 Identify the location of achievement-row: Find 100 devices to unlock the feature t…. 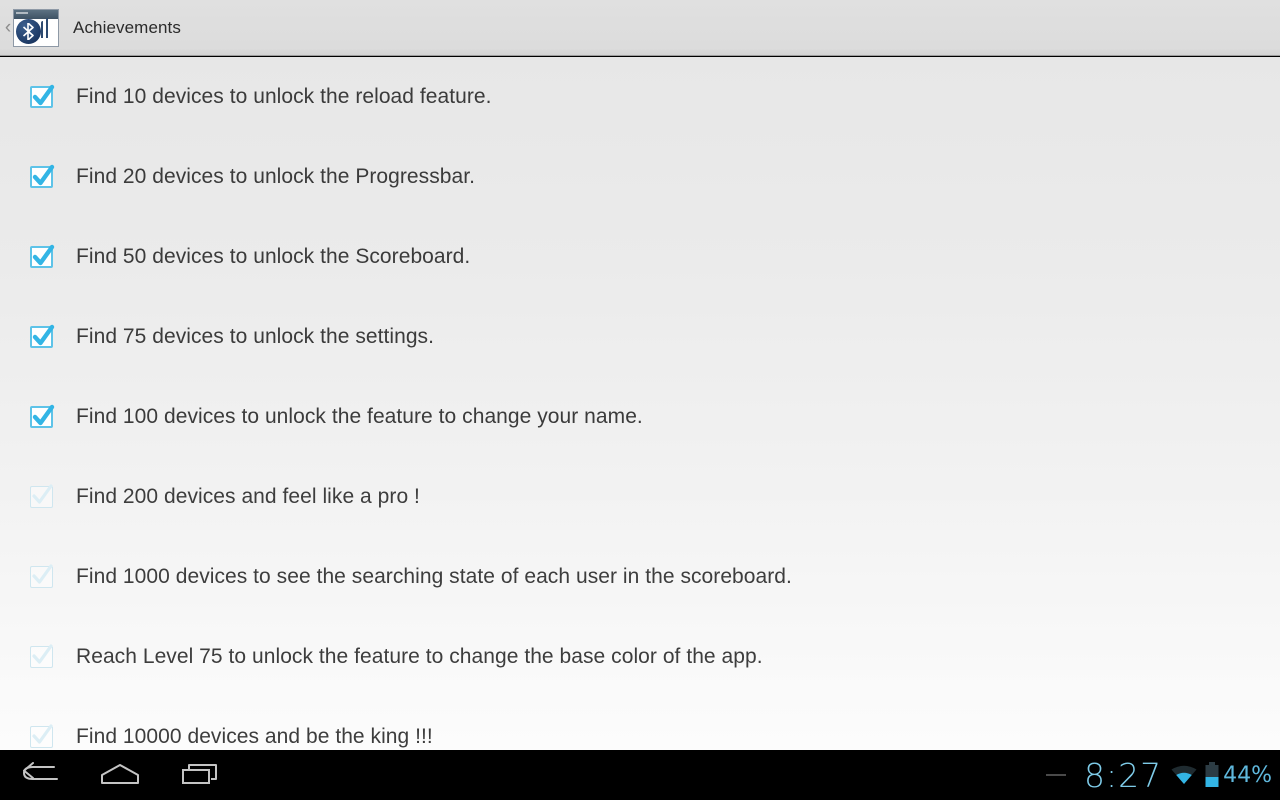
(640, 417).